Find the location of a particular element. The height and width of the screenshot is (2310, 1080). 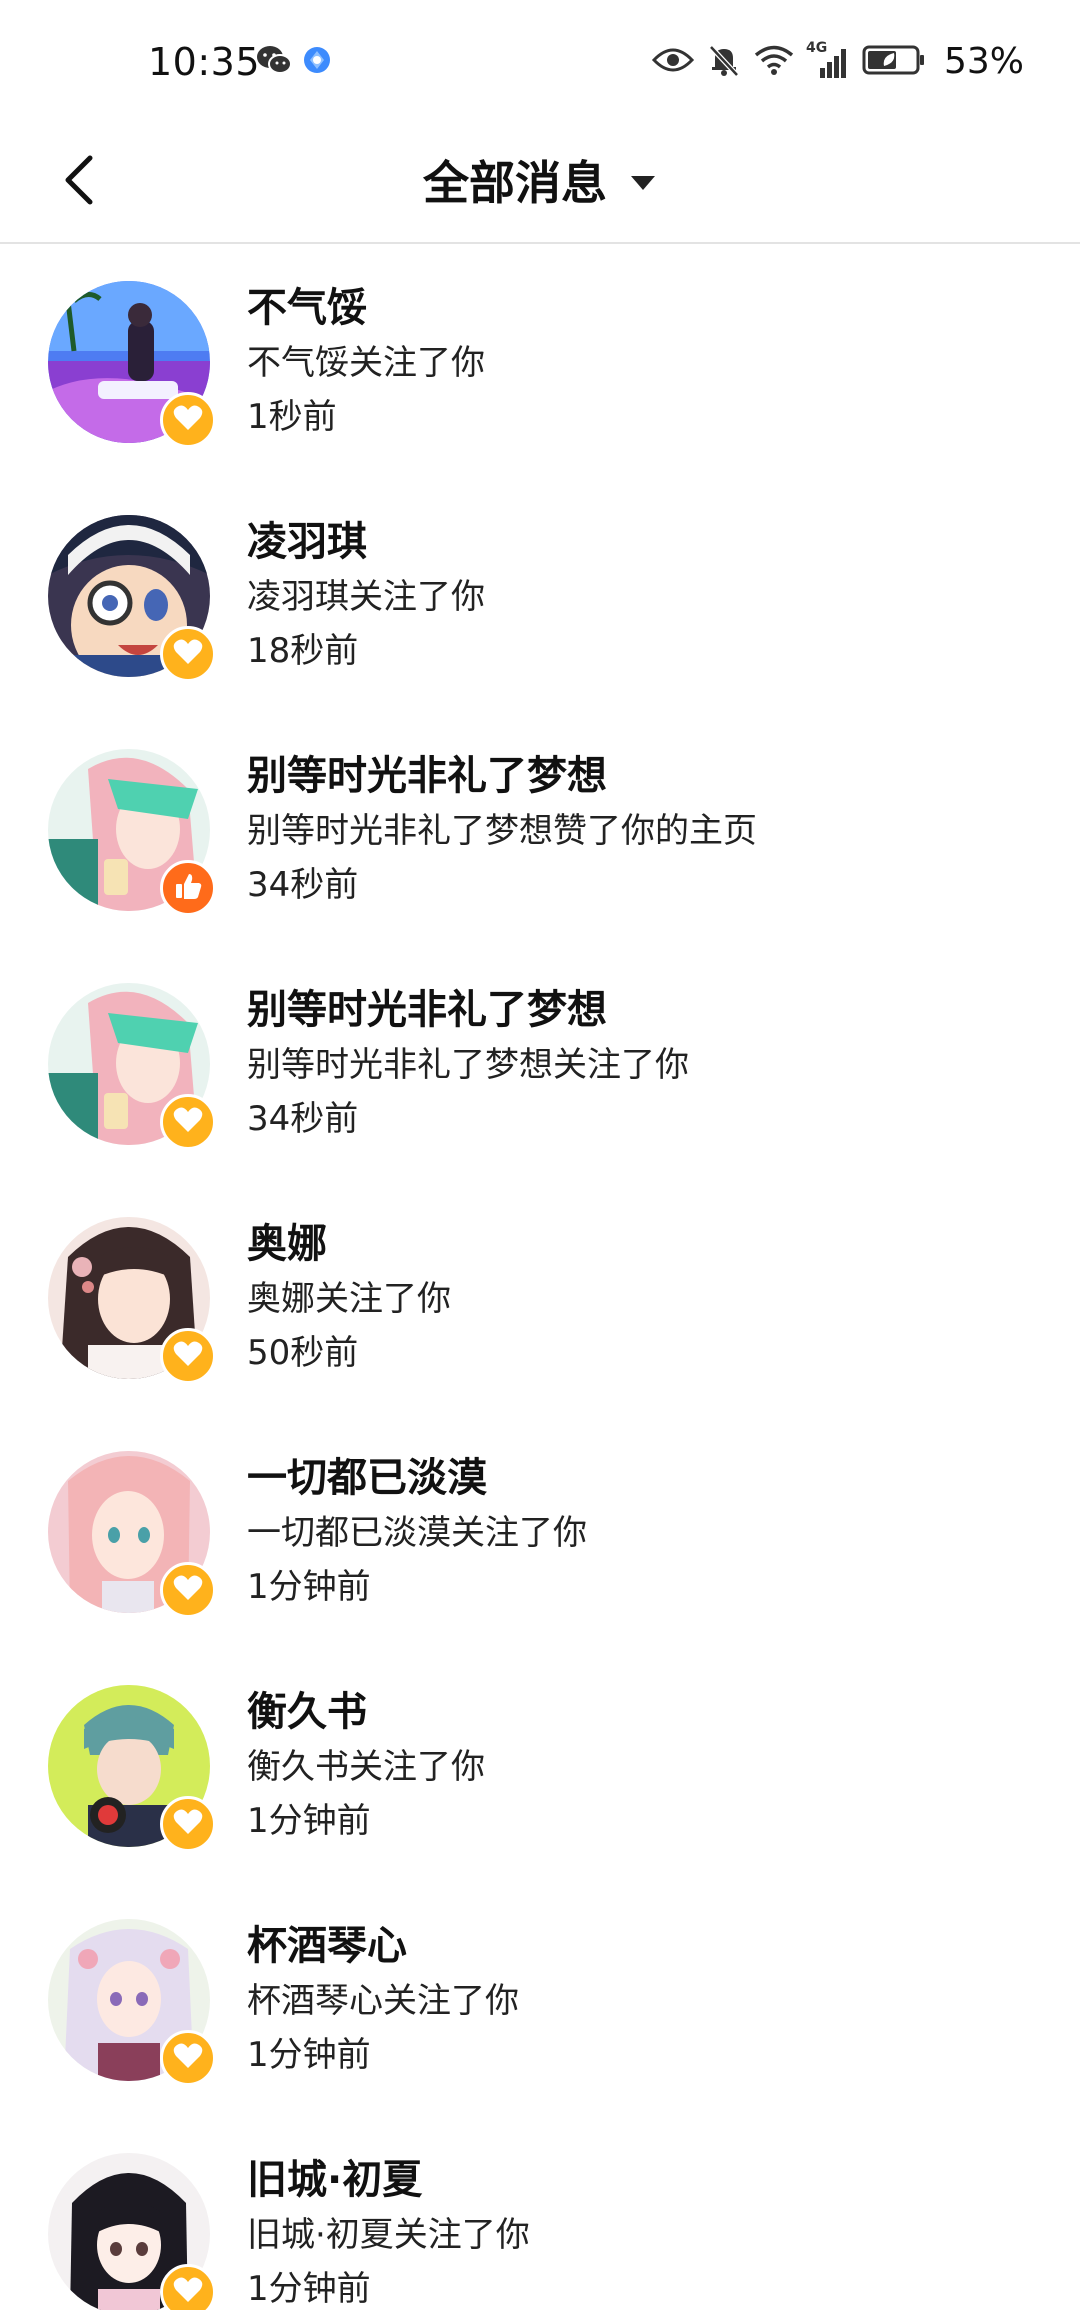

status-system-icons: 4G 53% is located at coordinates (837, 62).